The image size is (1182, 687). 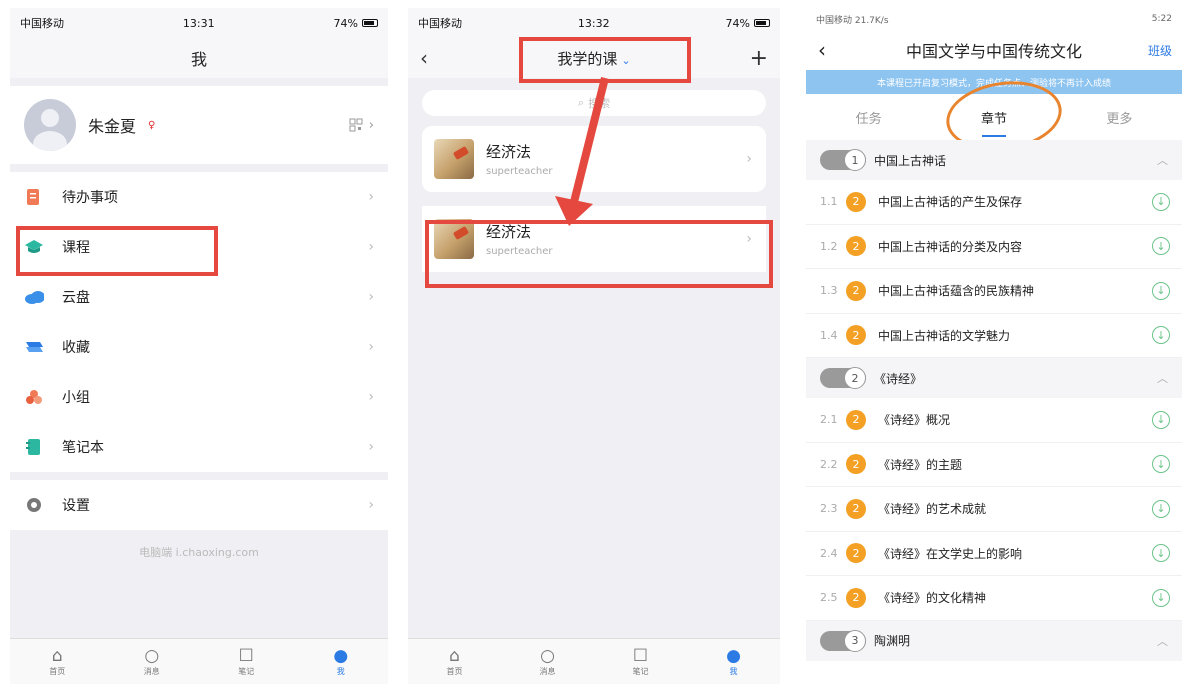 What do you see at coordinates (246, 671) in the screenshot?
I see `tab-label: 笔记` at bounding box center [246, 671].